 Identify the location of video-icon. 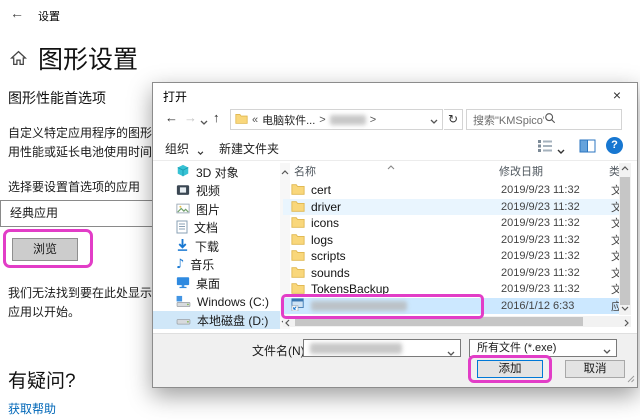
(183, 191).